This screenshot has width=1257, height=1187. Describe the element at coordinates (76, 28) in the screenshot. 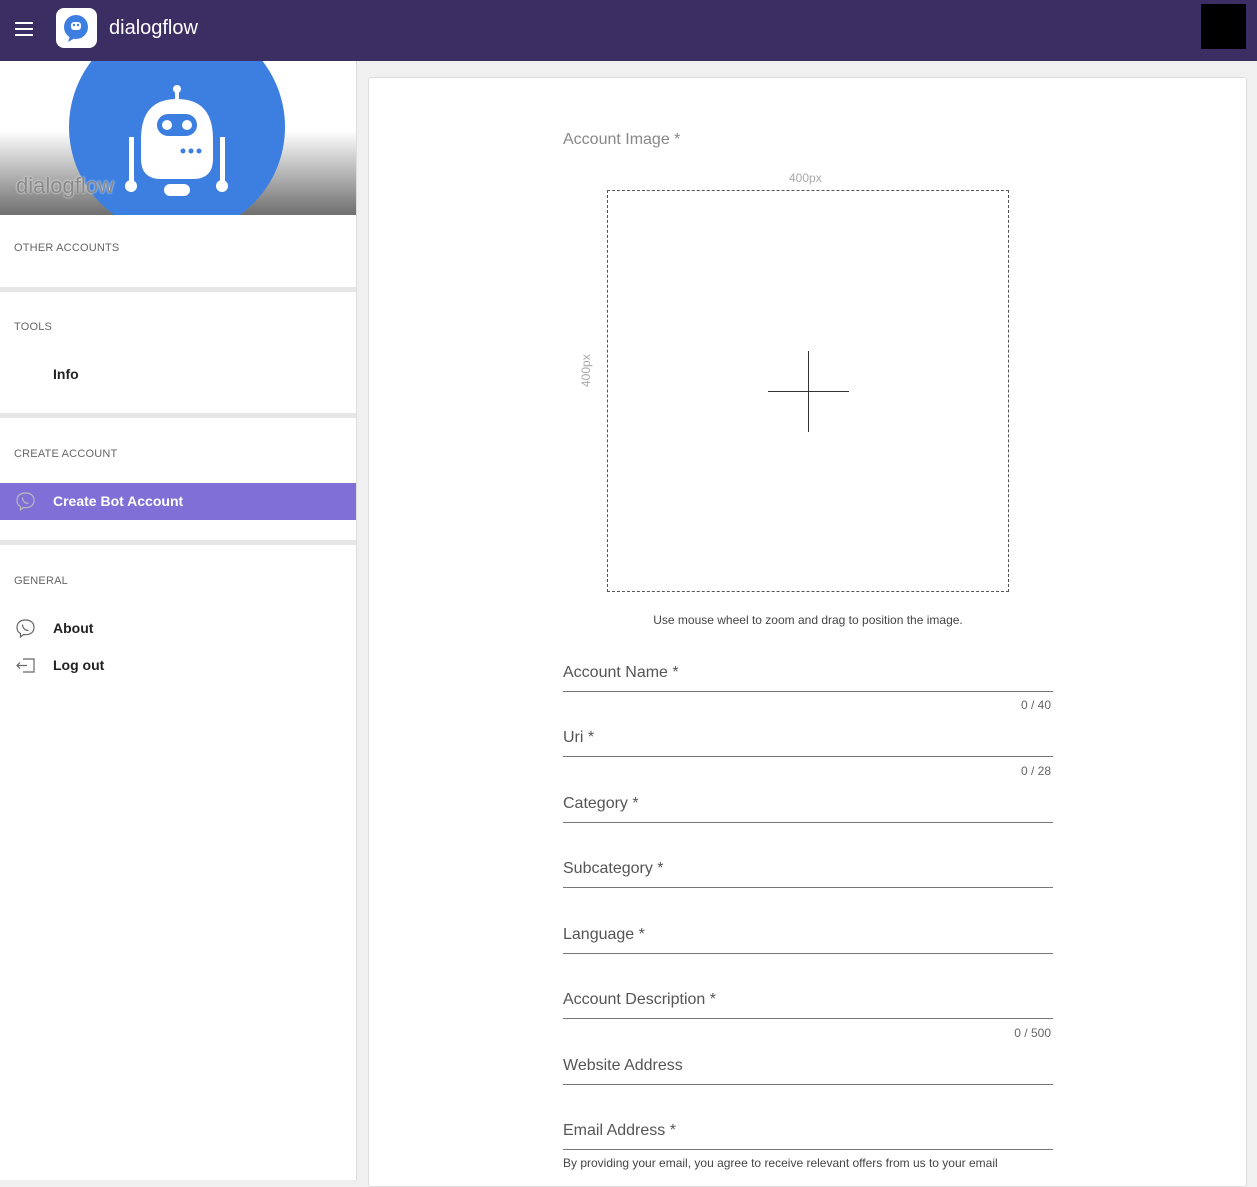

I see `dialogflow-logo-icon` at that location.